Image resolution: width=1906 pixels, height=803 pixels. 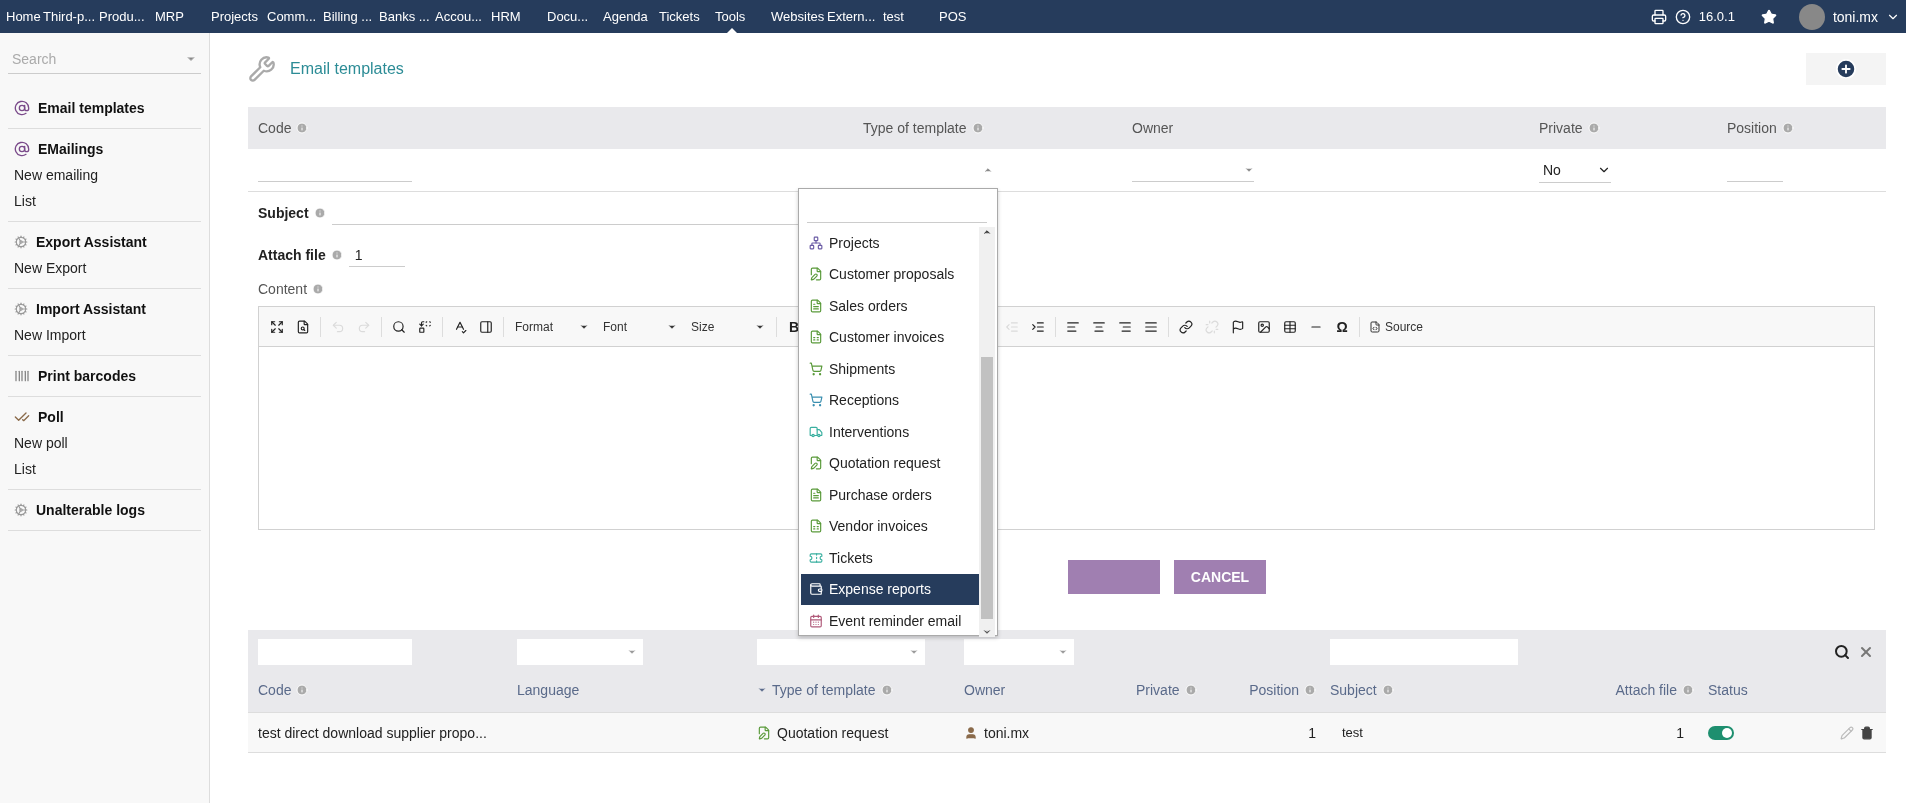 What do you see at coordinates (1283, 690) in the screenshot?
I see `column-header: Position` at bounding box center [1283, 690].